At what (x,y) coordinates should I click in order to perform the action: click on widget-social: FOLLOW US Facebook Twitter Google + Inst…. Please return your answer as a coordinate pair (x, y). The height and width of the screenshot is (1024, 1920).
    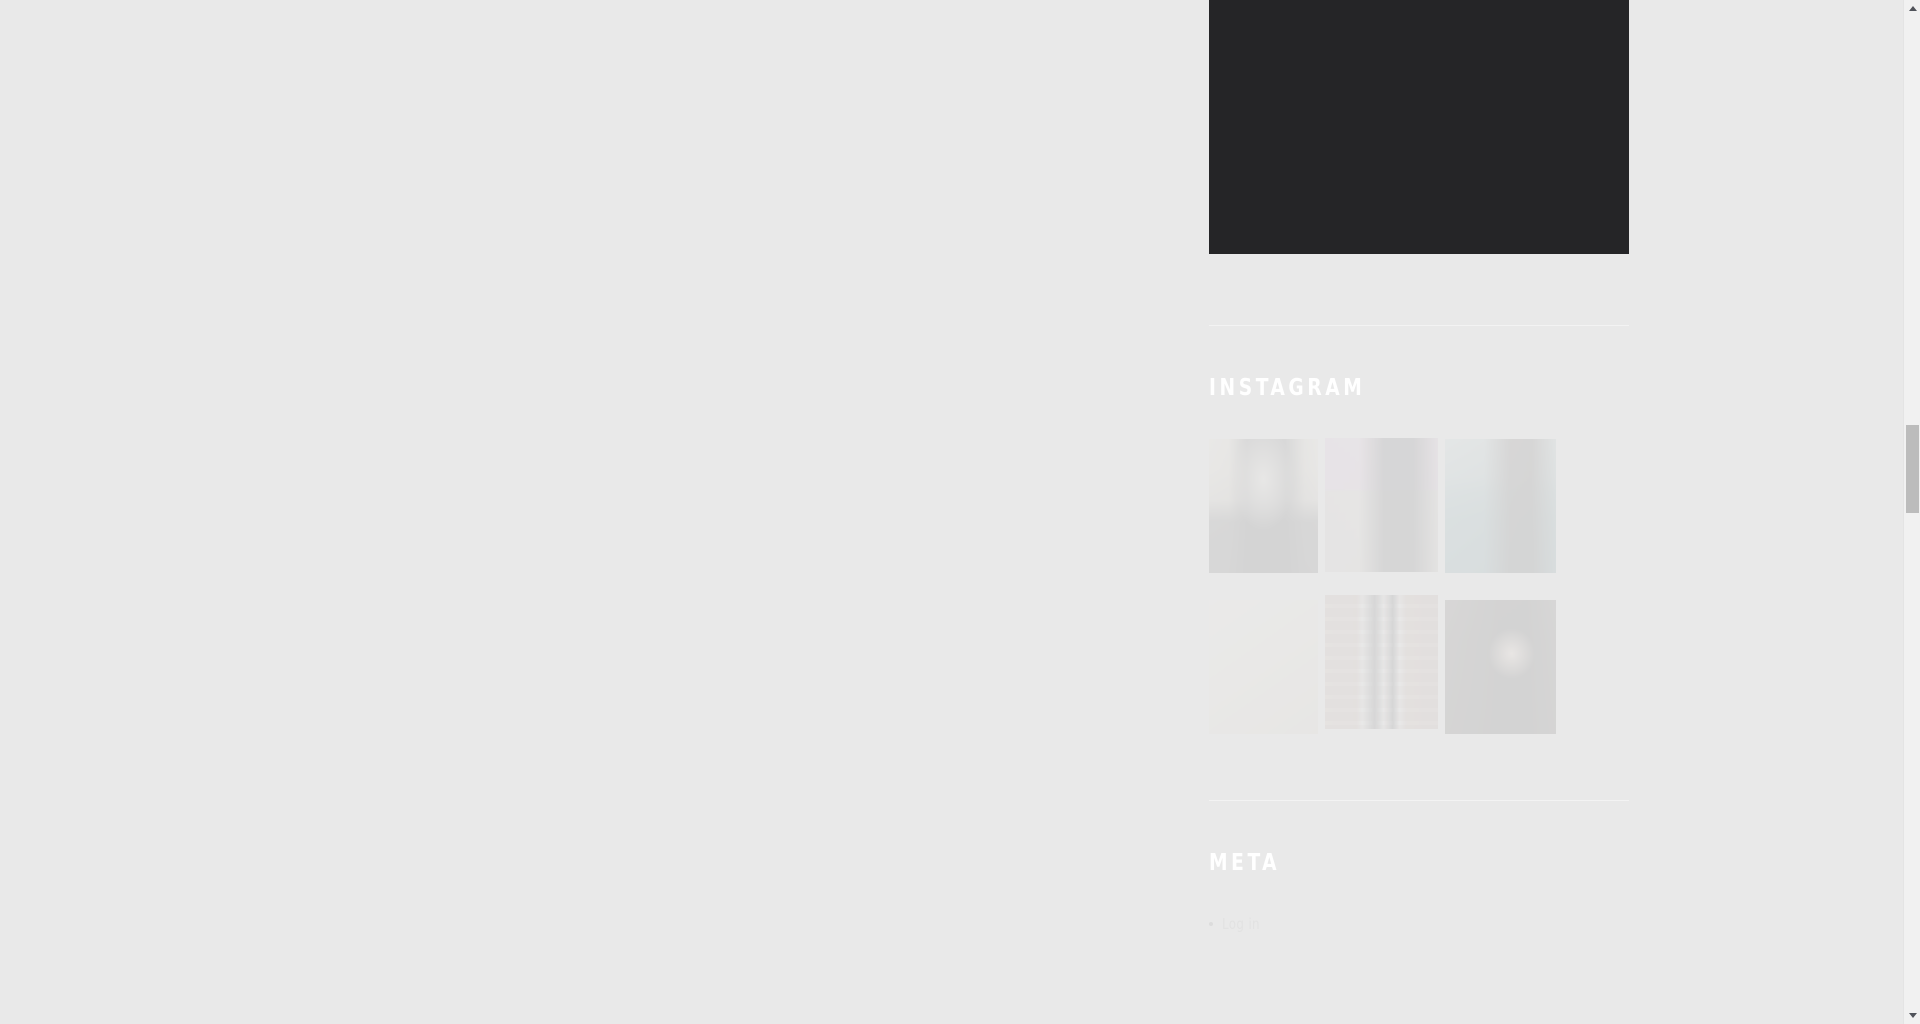
    Looking at the image, I should click on (1419, 127).